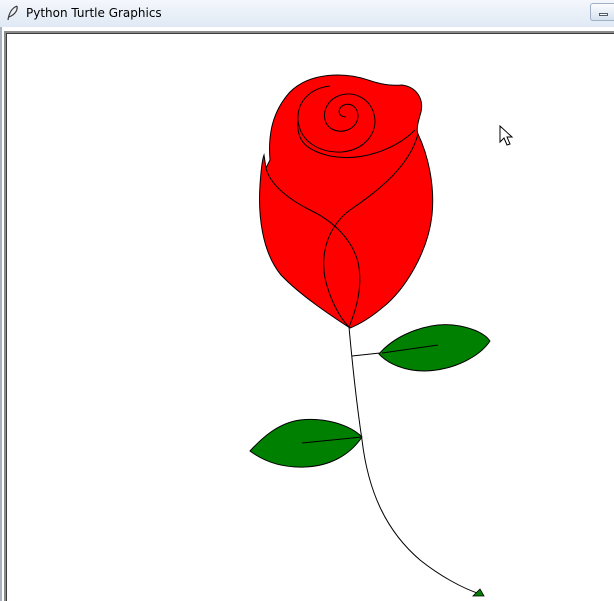 The height and width of the screenshot is (601, 614). Describe the element at coordinates (306, 443) in the screenshot. I see `leaf-lower` at that location.